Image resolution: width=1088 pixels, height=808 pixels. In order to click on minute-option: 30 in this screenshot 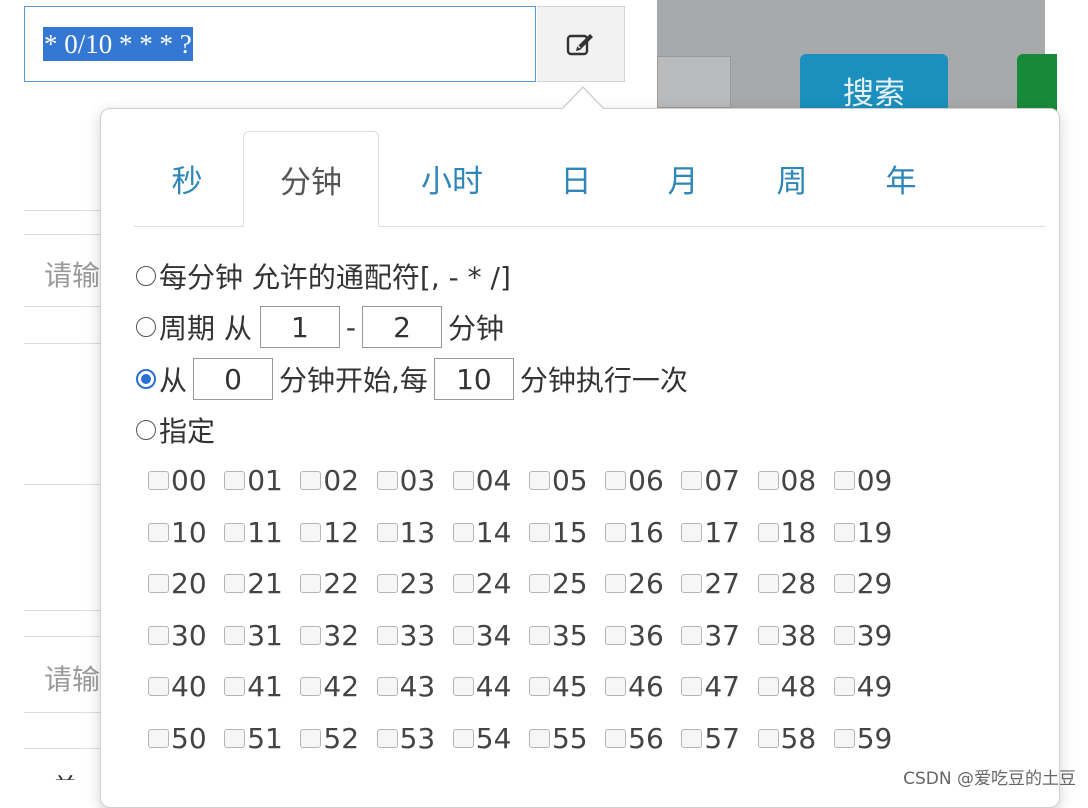, I will do `click(186, 635)`.